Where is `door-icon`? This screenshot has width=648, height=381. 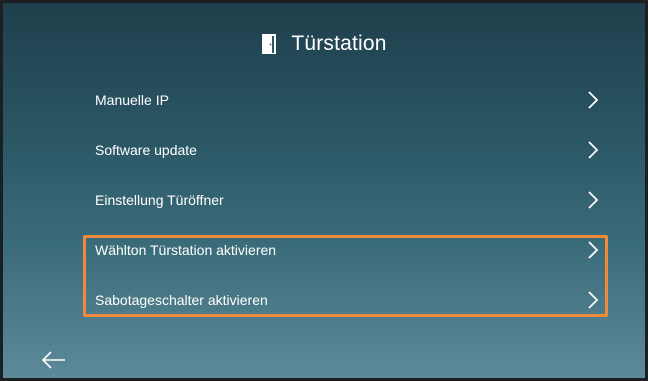
door-icon is located at coordinates (269, 44).